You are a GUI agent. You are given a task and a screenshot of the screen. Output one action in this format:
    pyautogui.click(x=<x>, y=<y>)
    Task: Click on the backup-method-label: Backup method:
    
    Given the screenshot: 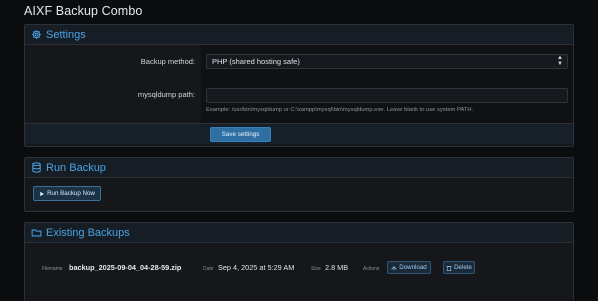 What is the action you would take?
    pyautogui.click(x=167, y=61)
    